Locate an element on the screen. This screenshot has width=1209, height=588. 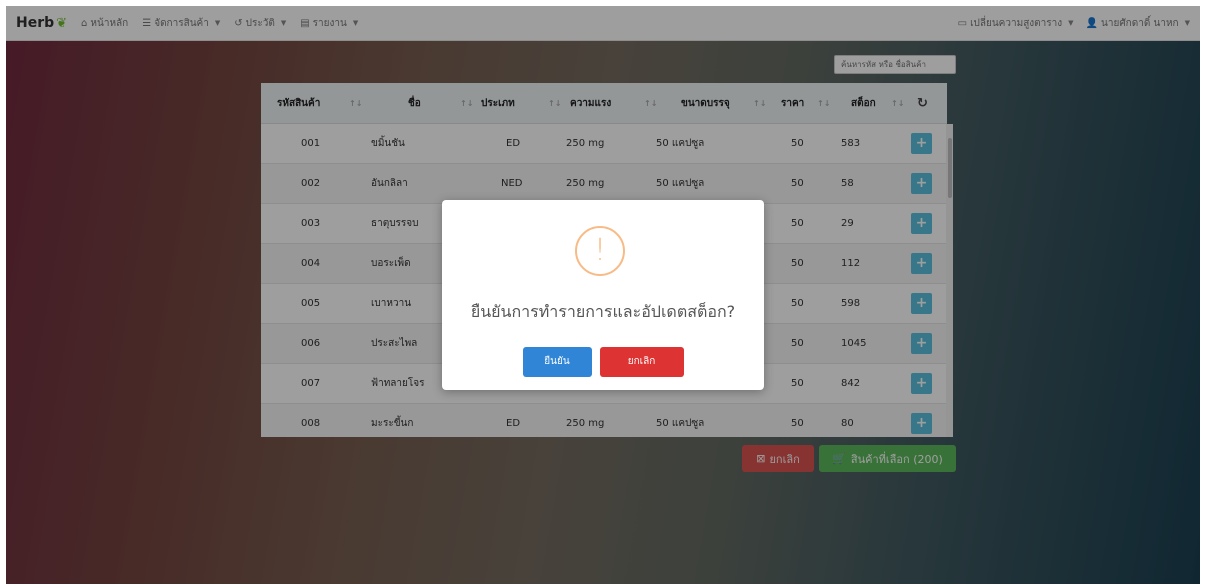
dialog-title: ยืนยันการทำรายการและอัปเดตสต็อก? is located at coordinates (603, 311).